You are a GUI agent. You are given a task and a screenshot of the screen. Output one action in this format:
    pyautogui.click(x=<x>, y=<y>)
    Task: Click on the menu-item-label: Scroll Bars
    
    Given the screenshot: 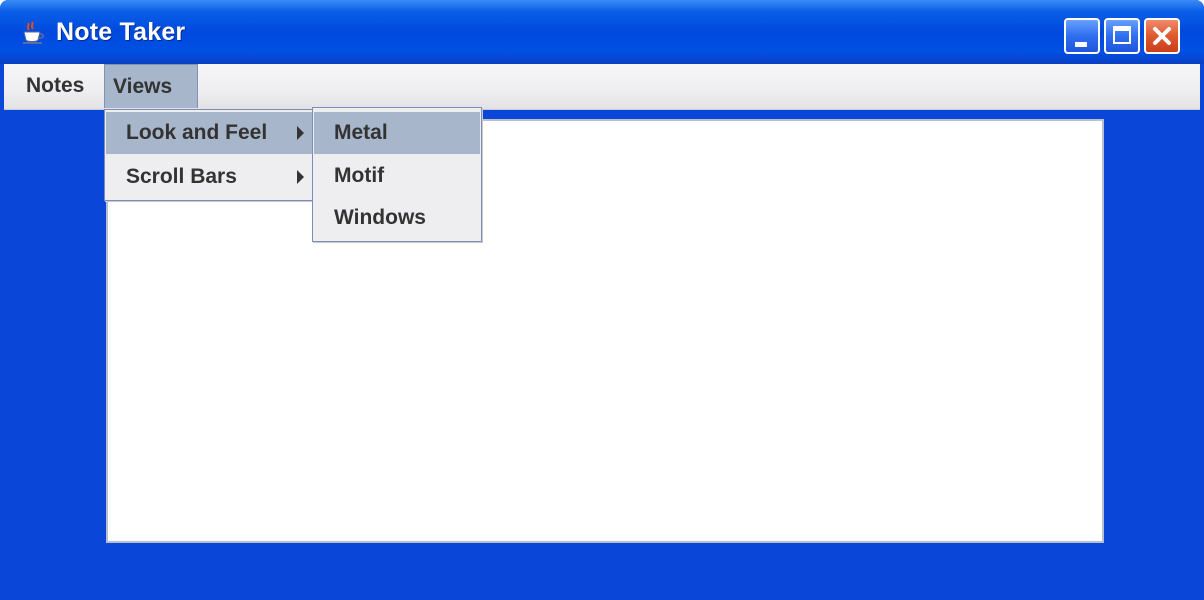 What is the action you would take?
    pyautogui.click(x=181, y=176)
    